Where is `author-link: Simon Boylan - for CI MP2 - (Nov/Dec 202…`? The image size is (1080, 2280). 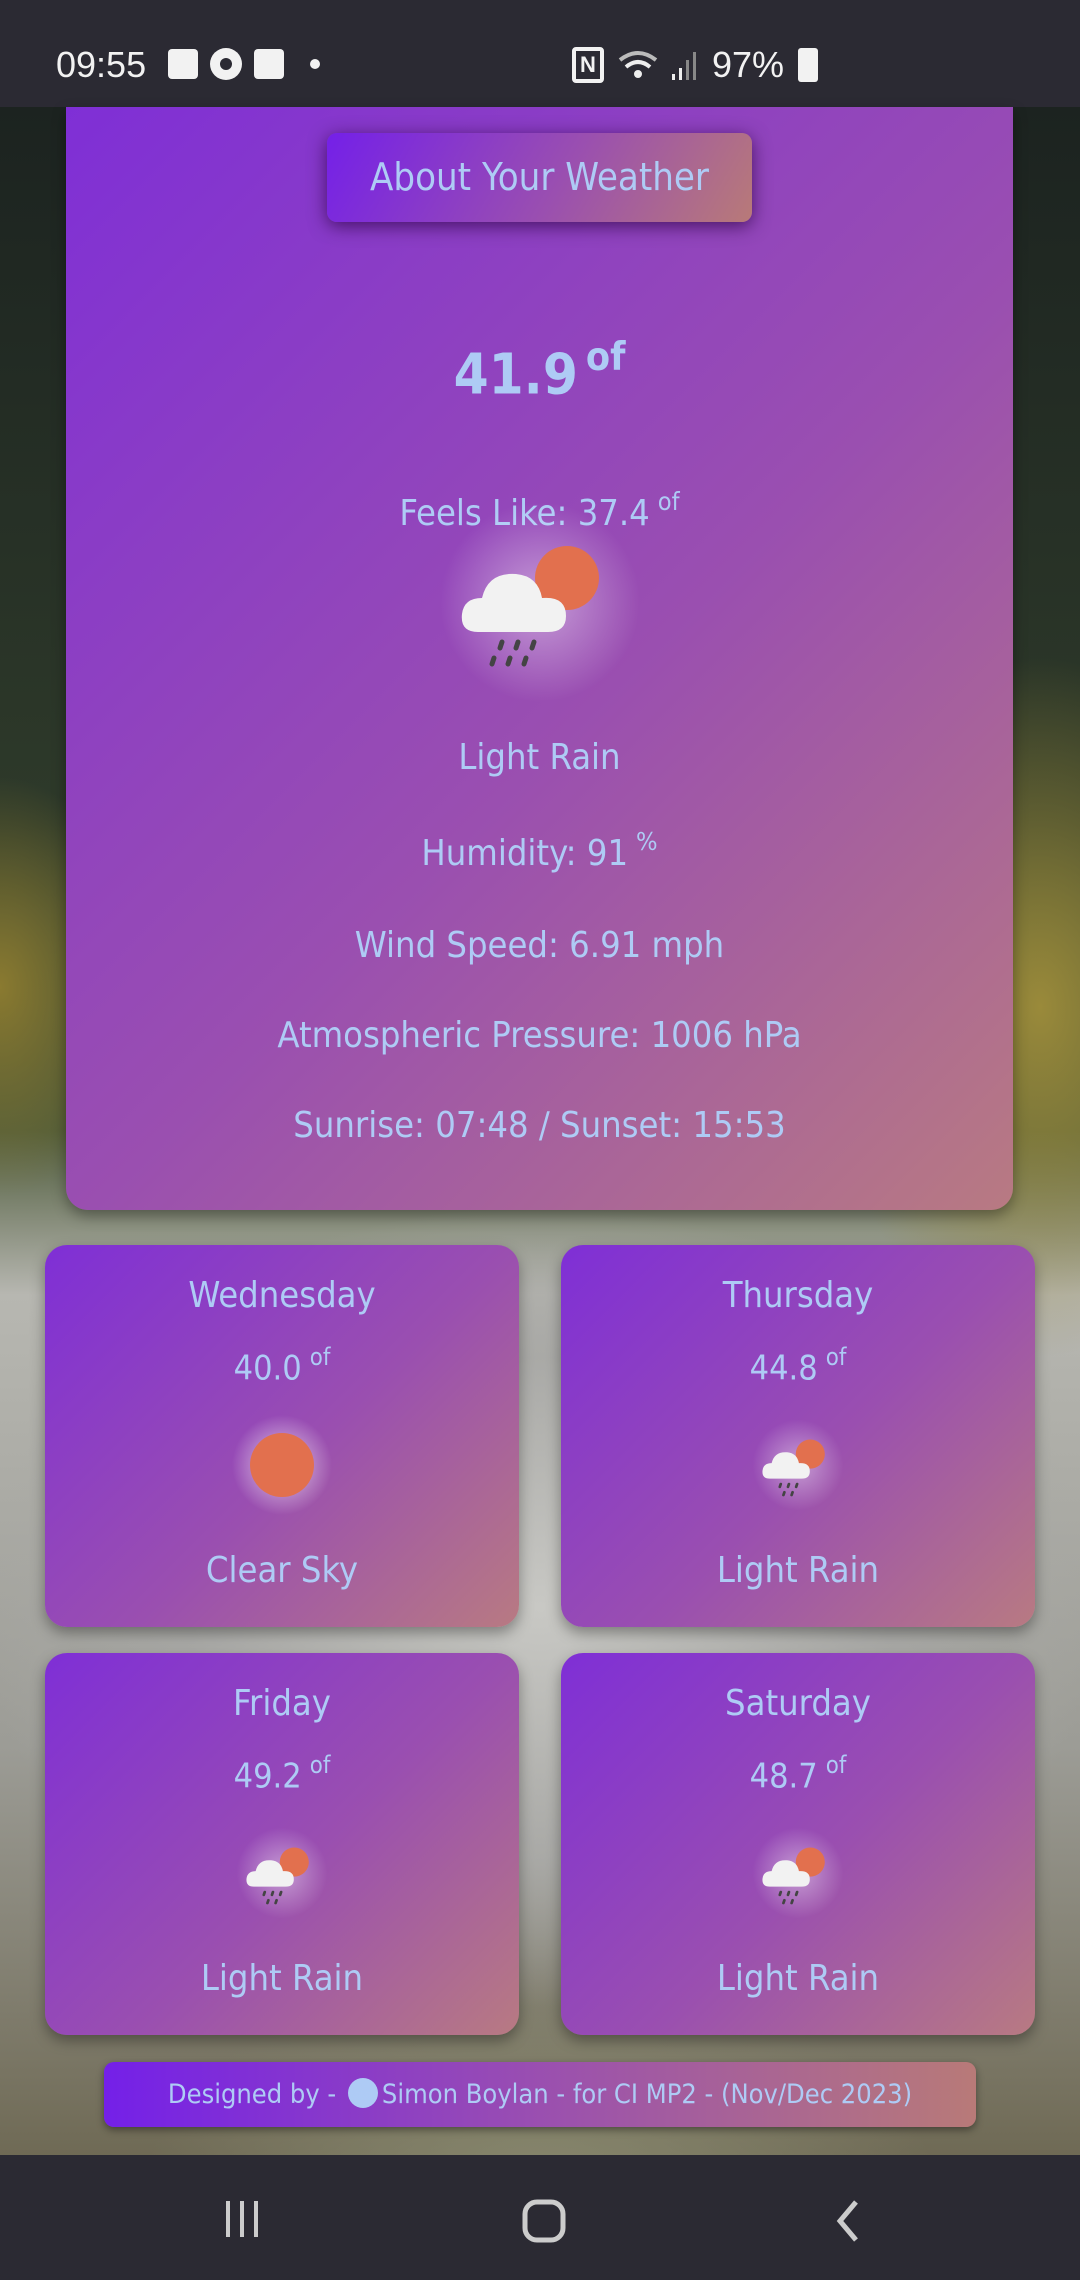 author-link: Simon Boylan - for CI MP2 - (Nov/Dec 202… is located at coordinates (647, 2094).